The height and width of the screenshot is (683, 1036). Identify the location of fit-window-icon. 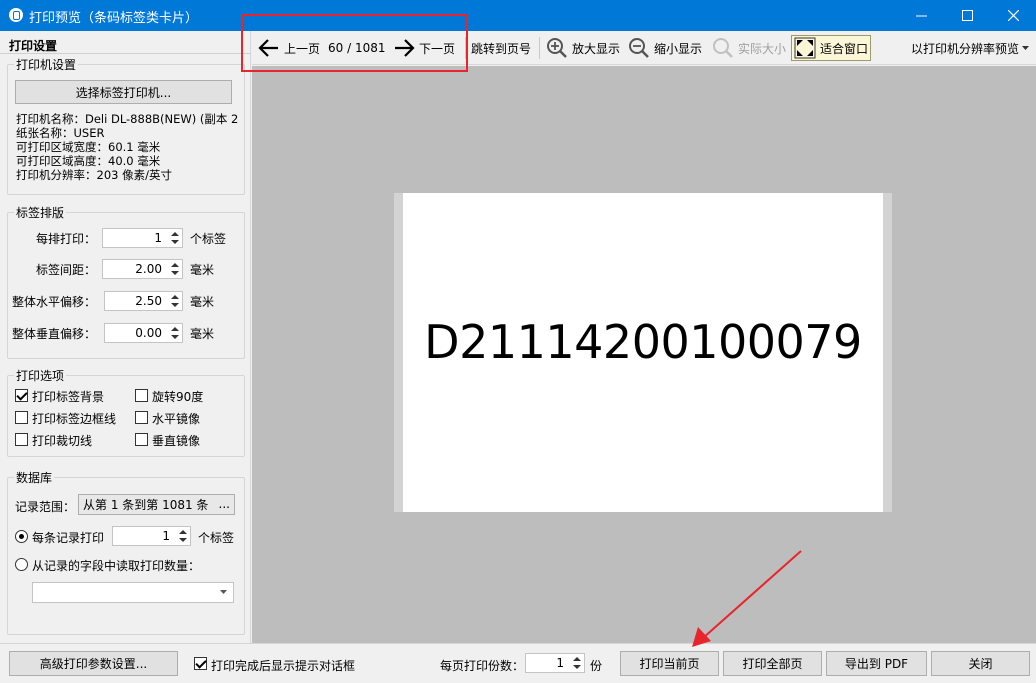
(805, 48).